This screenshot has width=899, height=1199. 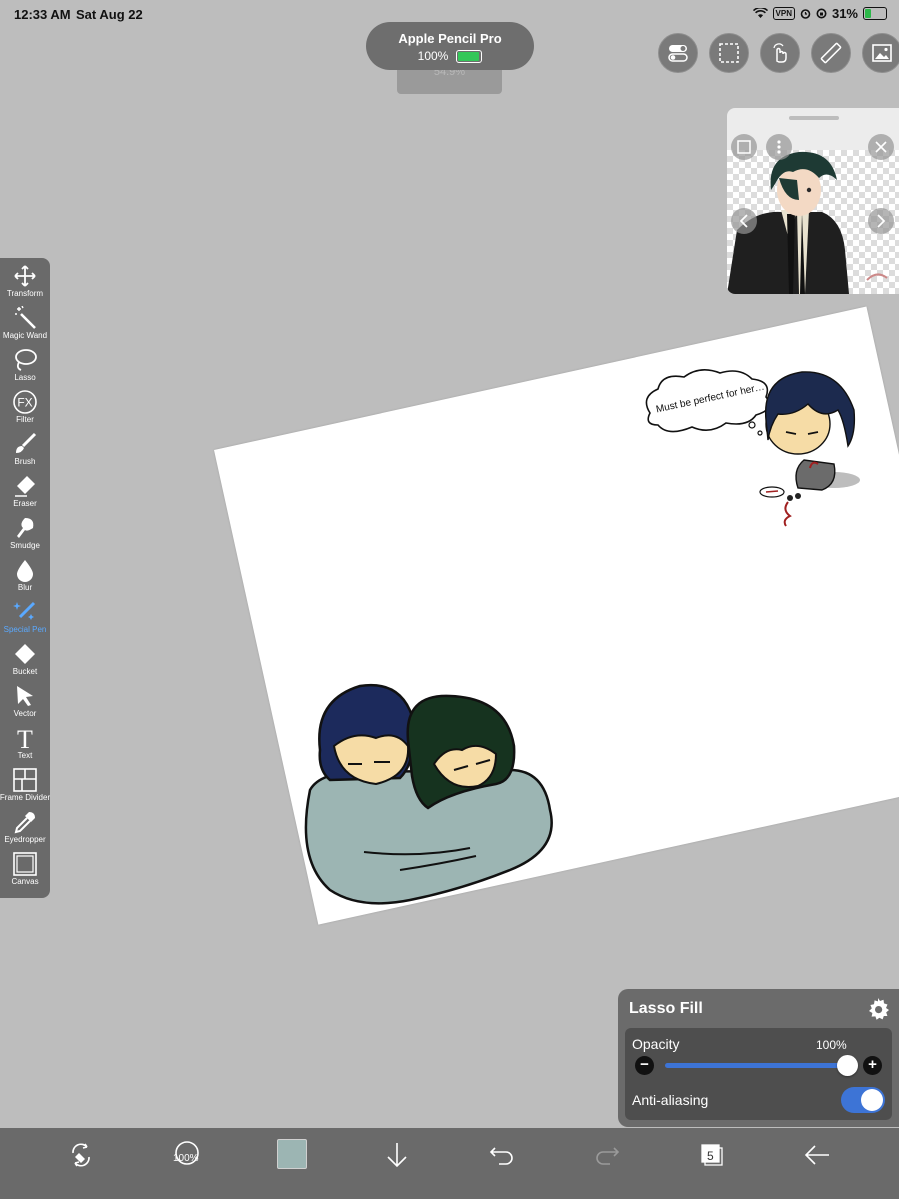 I want to click on tool-special-pen: Special Pen, so click(x=25, y=615).